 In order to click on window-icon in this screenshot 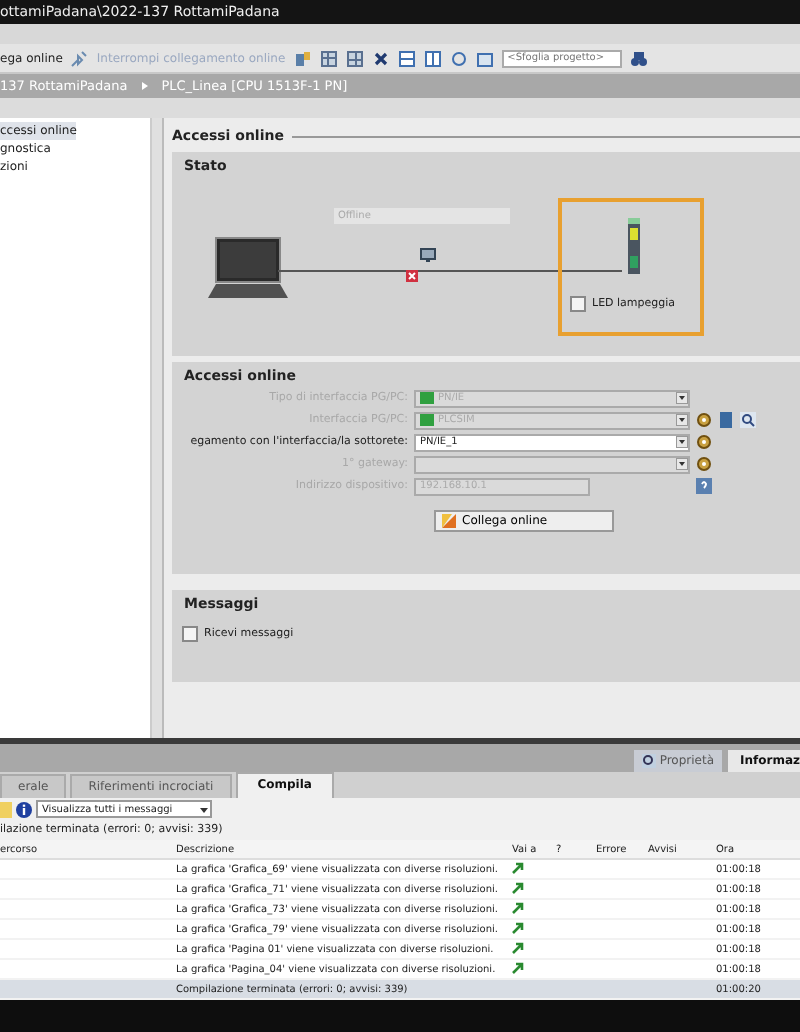, I will do `click(484, 58)`.